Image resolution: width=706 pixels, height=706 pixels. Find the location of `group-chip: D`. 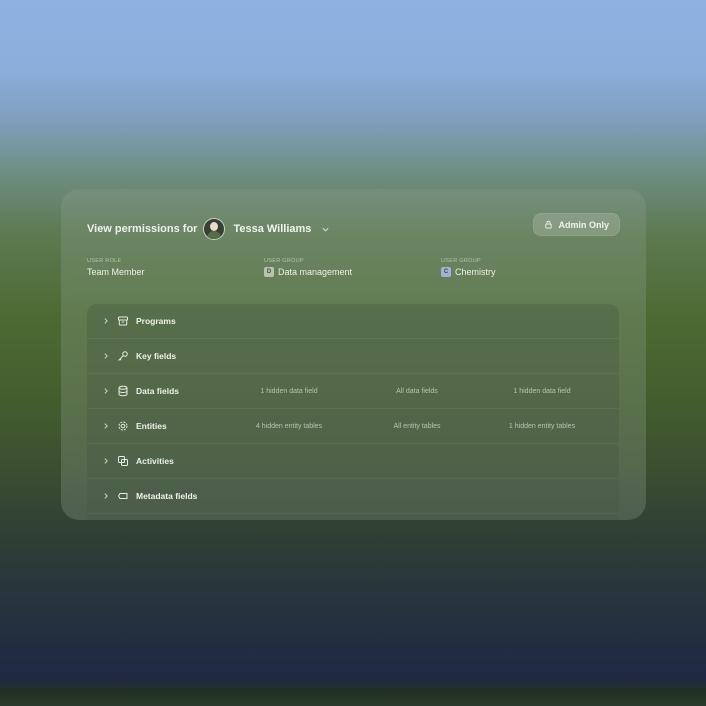

group-chip: D is located at coordinates (269, 272).